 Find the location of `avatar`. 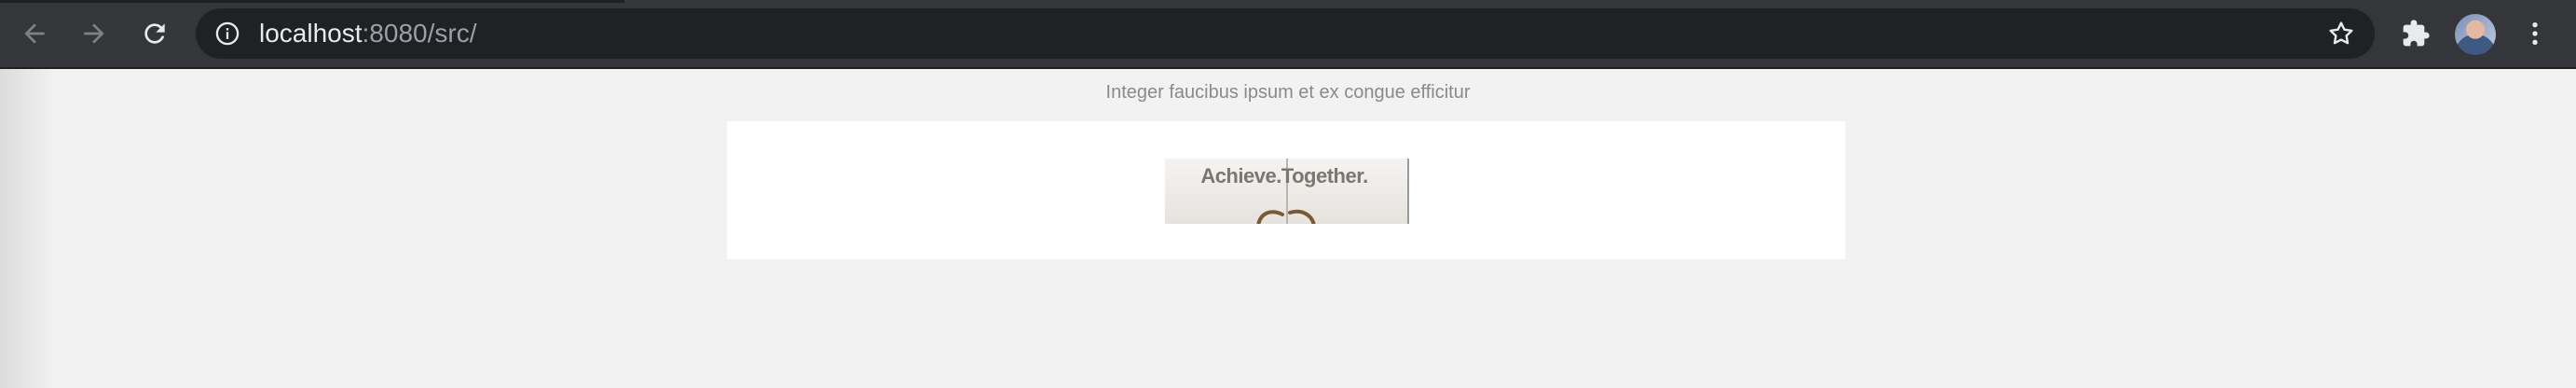

avatar is located at coordinates (2475, 34).